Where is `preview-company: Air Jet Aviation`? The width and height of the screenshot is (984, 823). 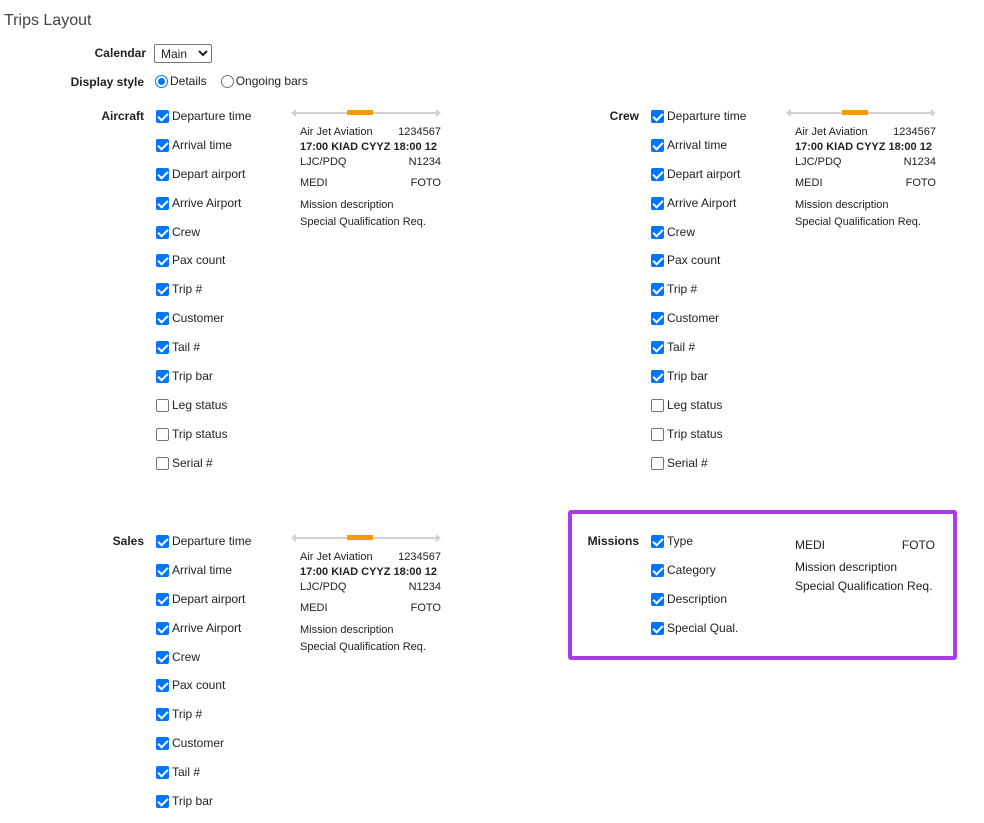
preview-company: Air Jet Aviation is located at coordinates (336, 557).